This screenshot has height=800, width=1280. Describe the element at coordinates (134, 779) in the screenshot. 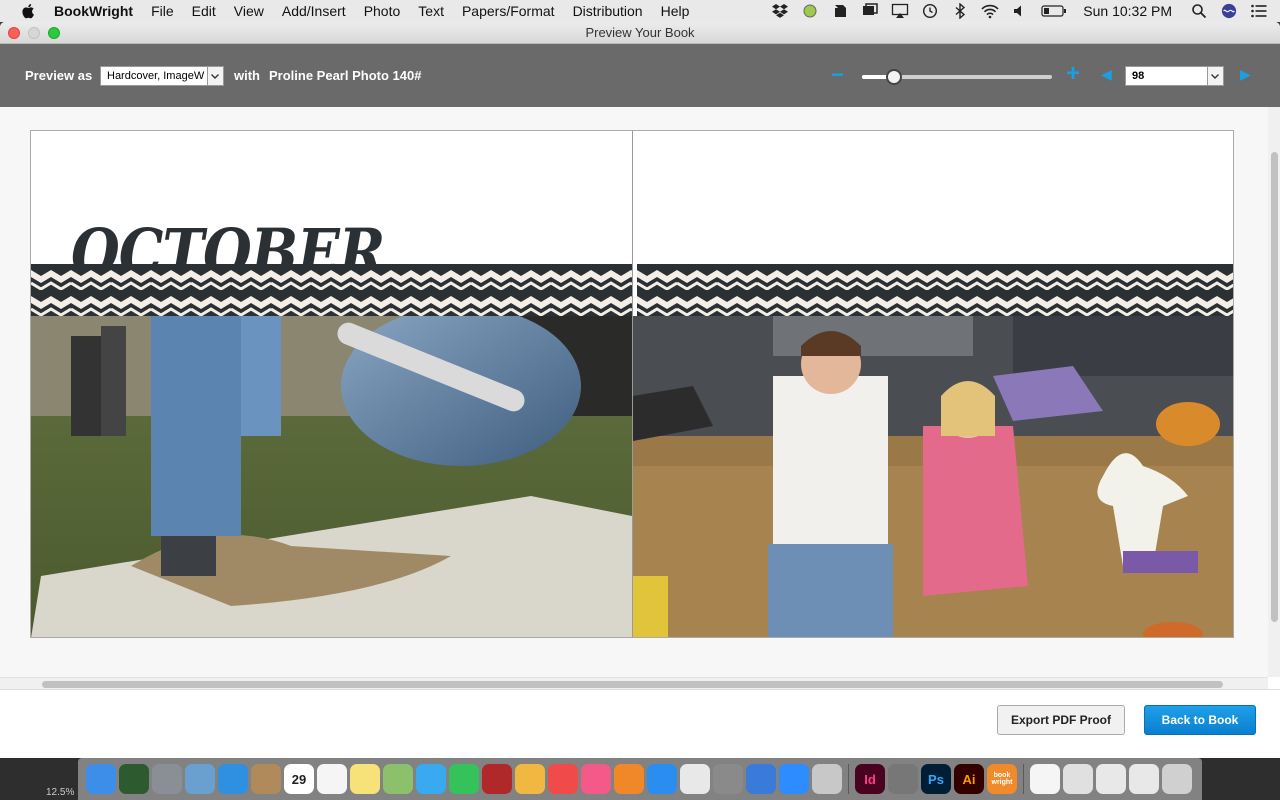

I see `mission-control-icon` at that location.